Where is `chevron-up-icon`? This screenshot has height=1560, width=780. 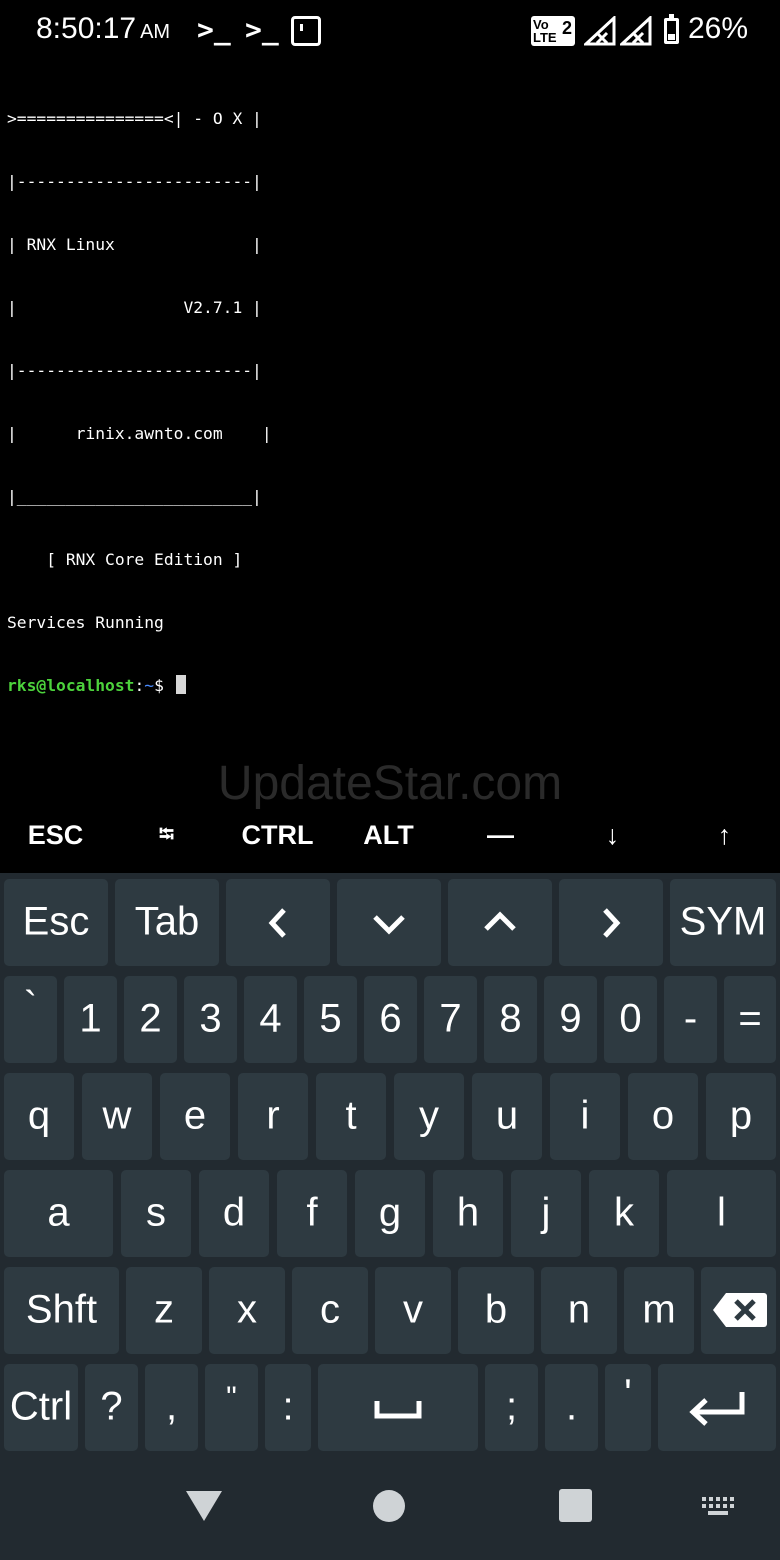 chevron-up-icon is located at coordinates (500, 921).